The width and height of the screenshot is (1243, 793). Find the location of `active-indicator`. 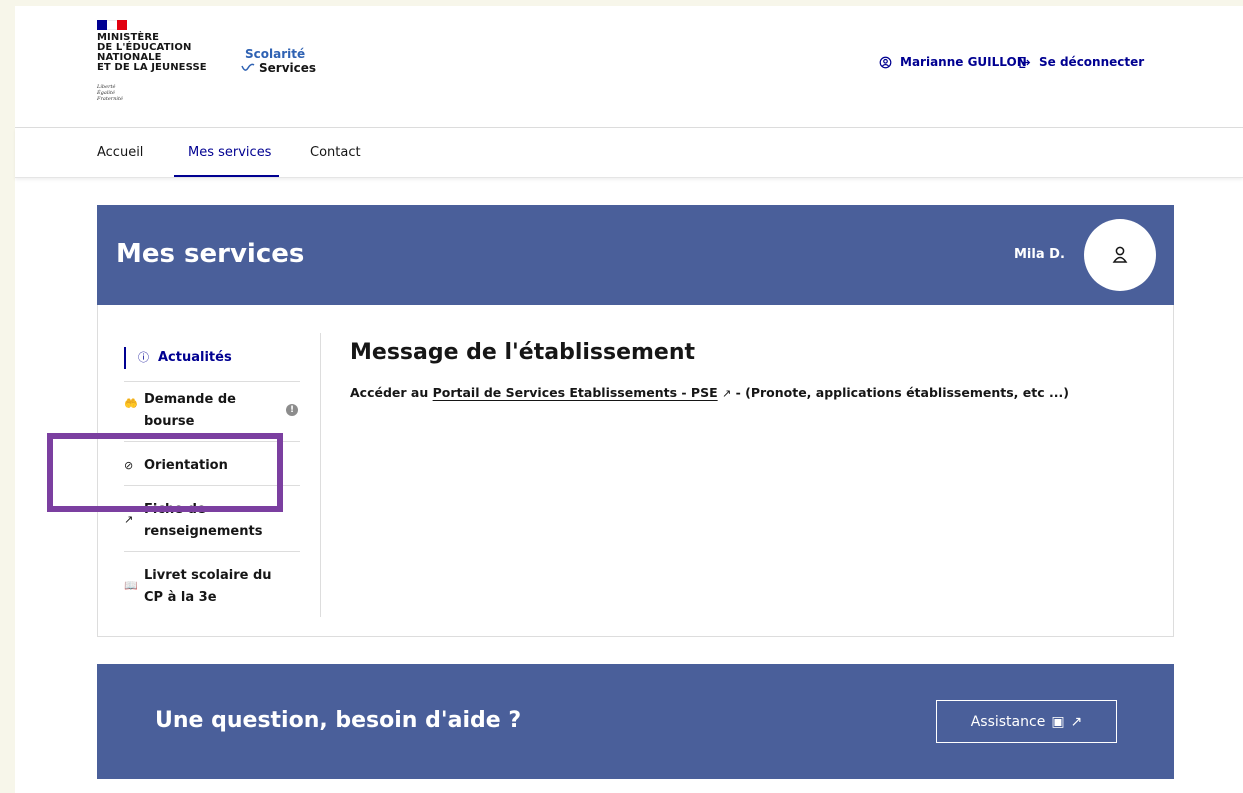

active-indicator is located at coordinates (125, 358).